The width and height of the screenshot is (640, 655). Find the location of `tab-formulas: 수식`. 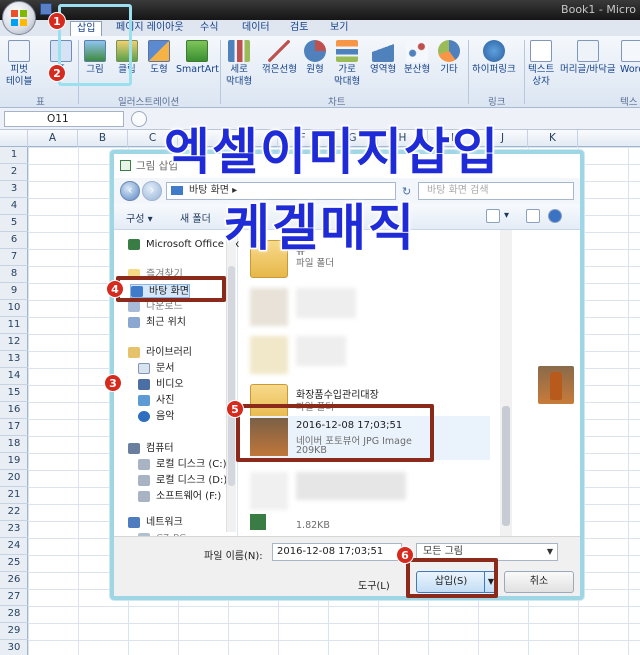

tab-formulas: 수식 is located at coordinates (209, 28).